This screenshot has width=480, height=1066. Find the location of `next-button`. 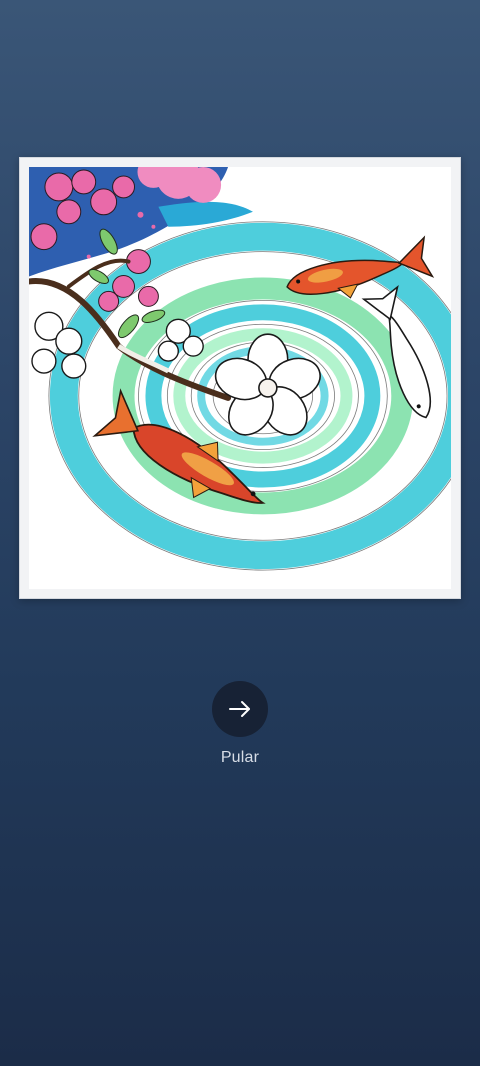

next-button is located at coordinates (240, 709).